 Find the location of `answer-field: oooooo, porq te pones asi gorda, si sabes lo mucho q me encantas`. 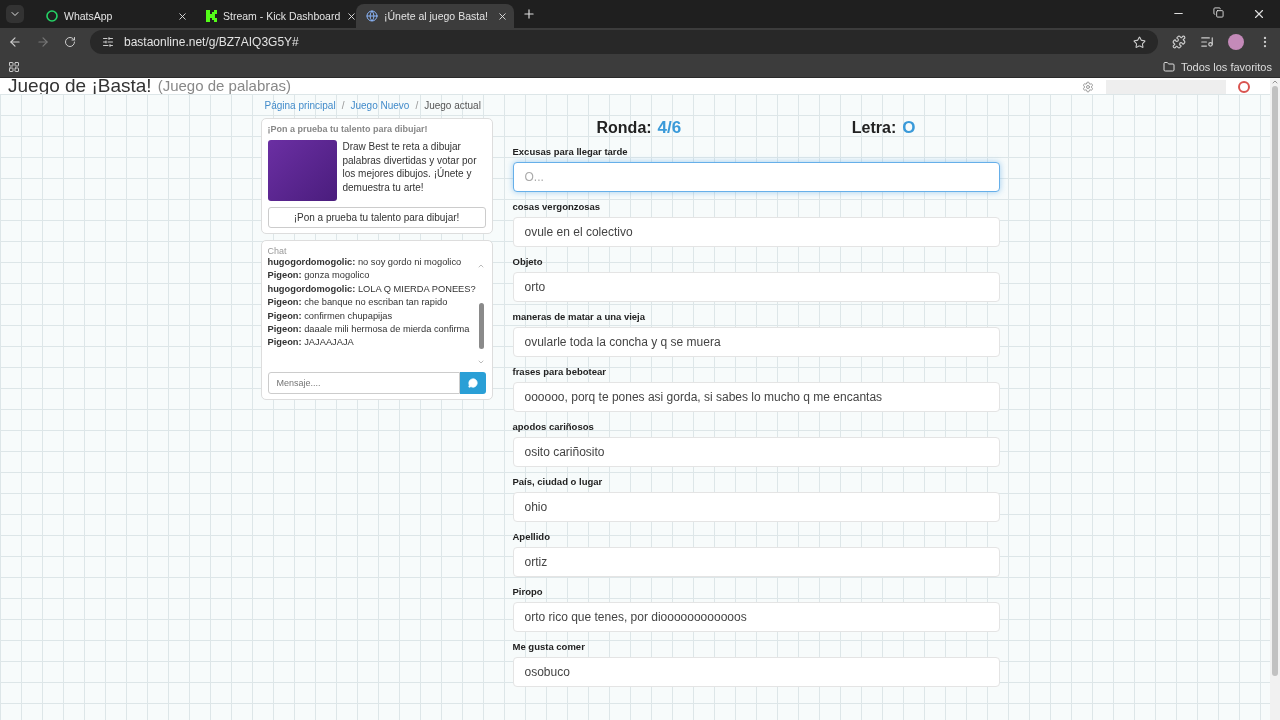

answer-field: oooooo, porq te pones asi gorda, si sabes lo mucho q me encantas is located at coordinates (756, 397).